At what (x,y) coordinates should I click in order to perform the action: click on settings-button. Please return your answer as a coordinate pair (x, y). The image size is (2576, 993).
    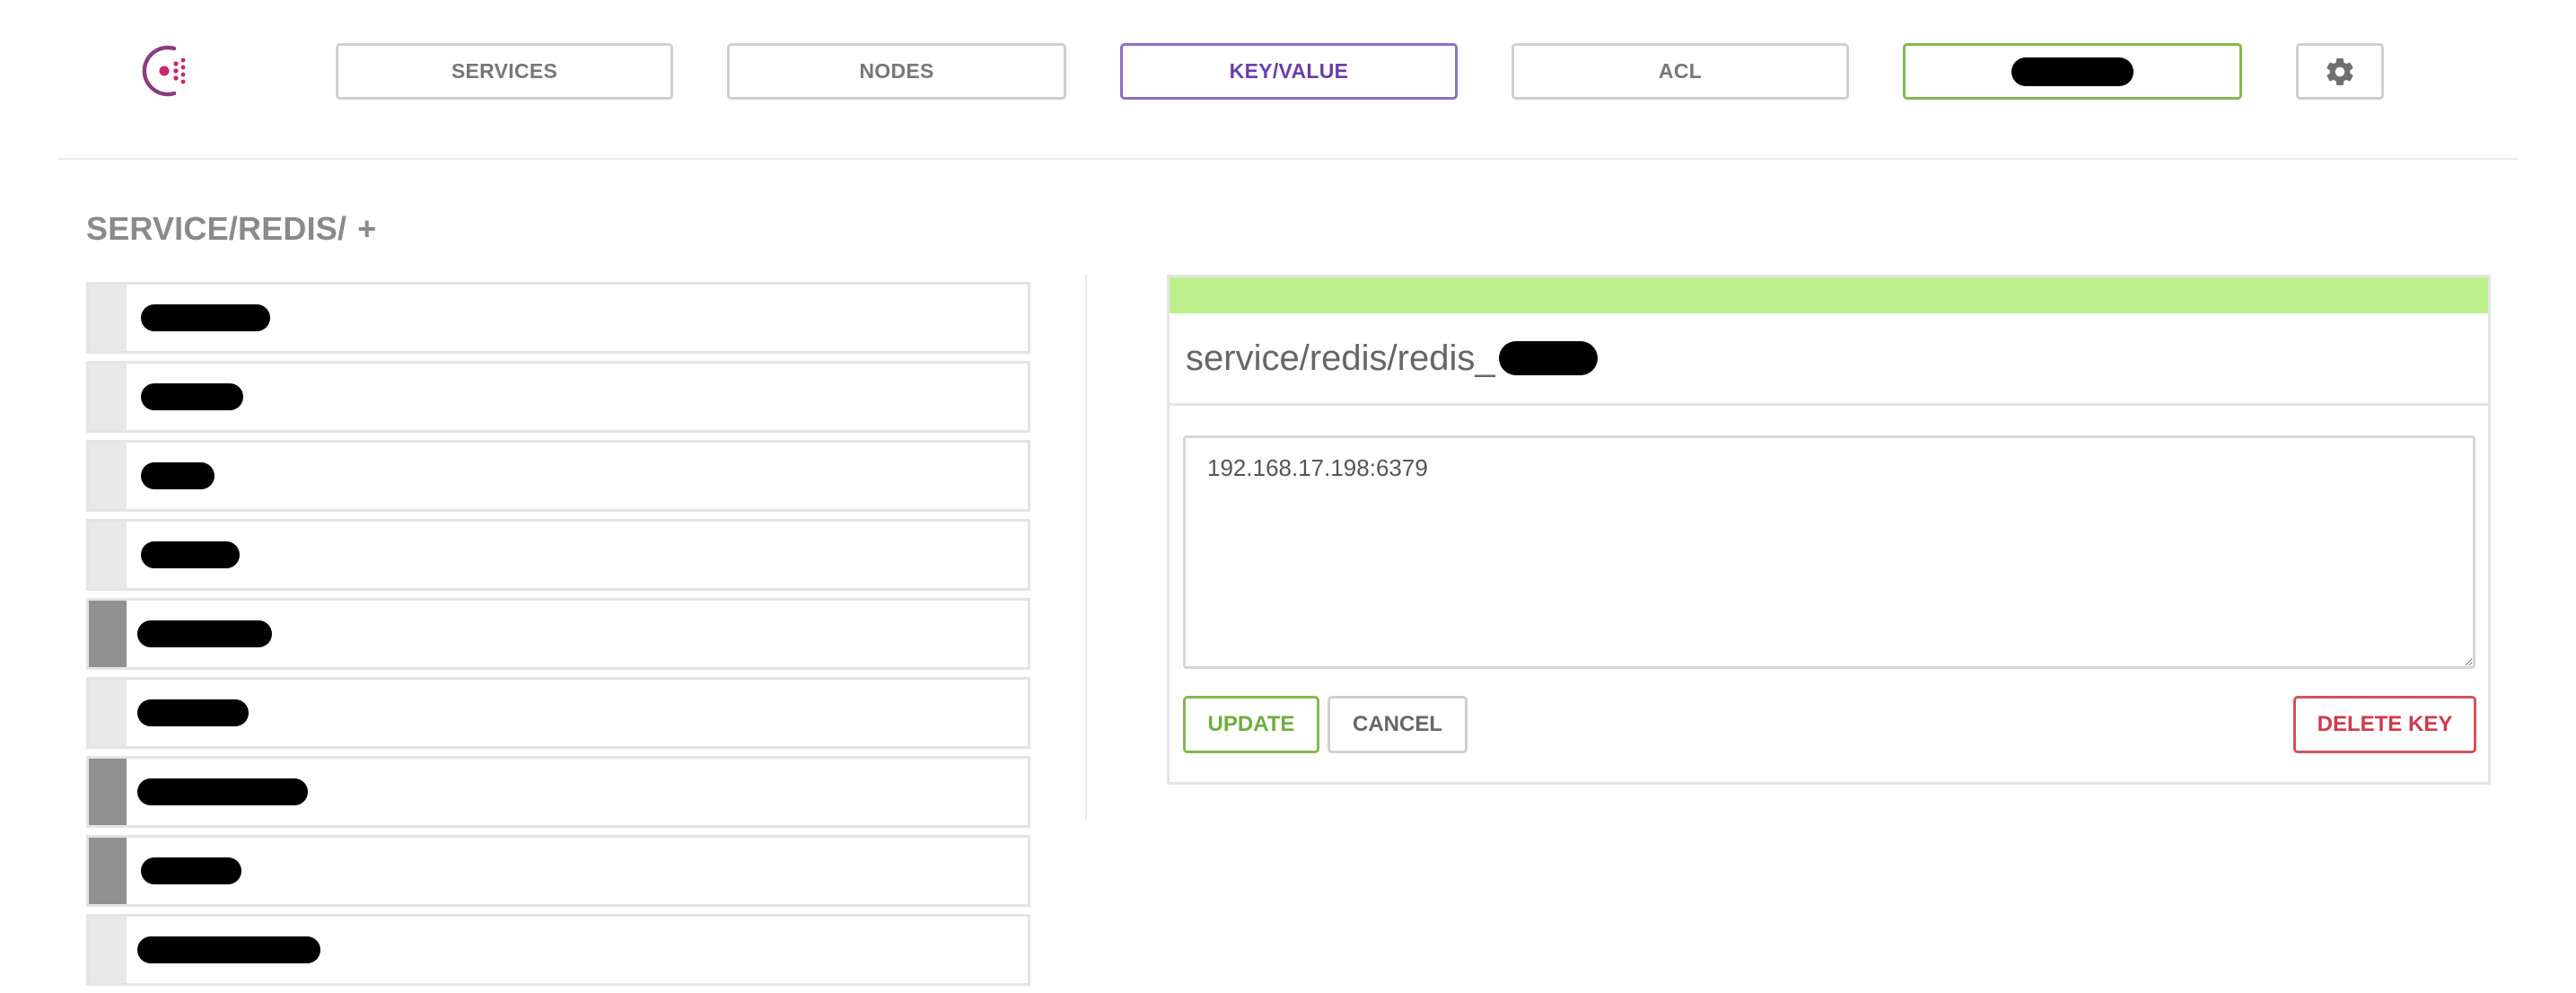
    Looking at the image, I should click on (2340, 71).